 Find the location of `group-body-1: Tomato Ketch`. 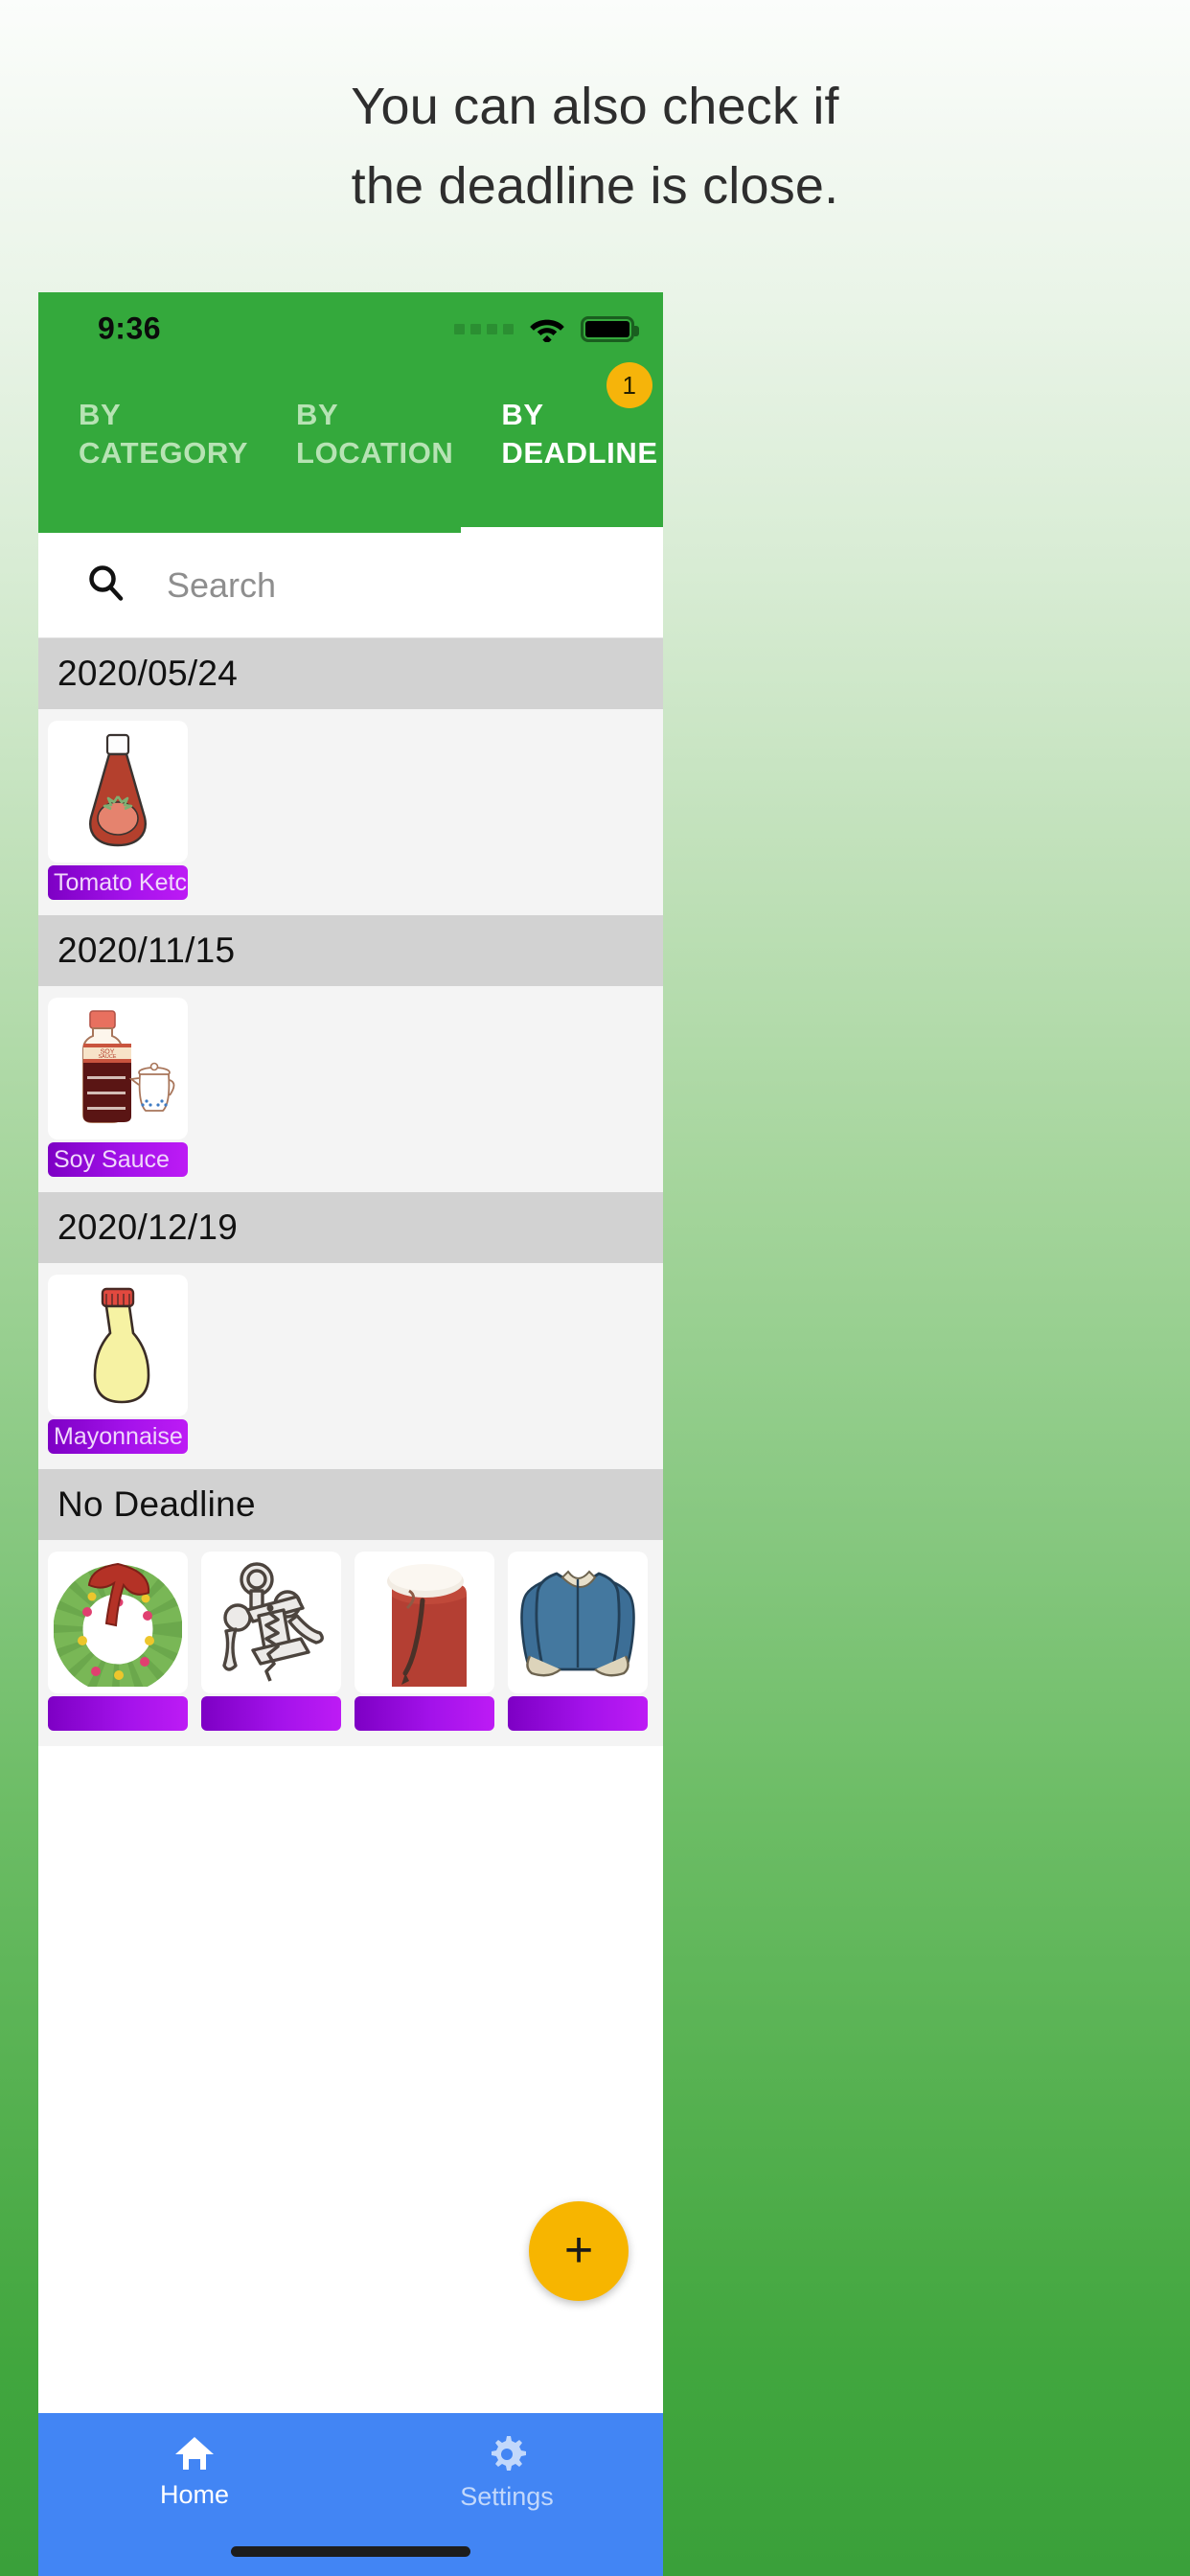

group-body-1: Tomato Ketch is located at coordinates (350, 812).